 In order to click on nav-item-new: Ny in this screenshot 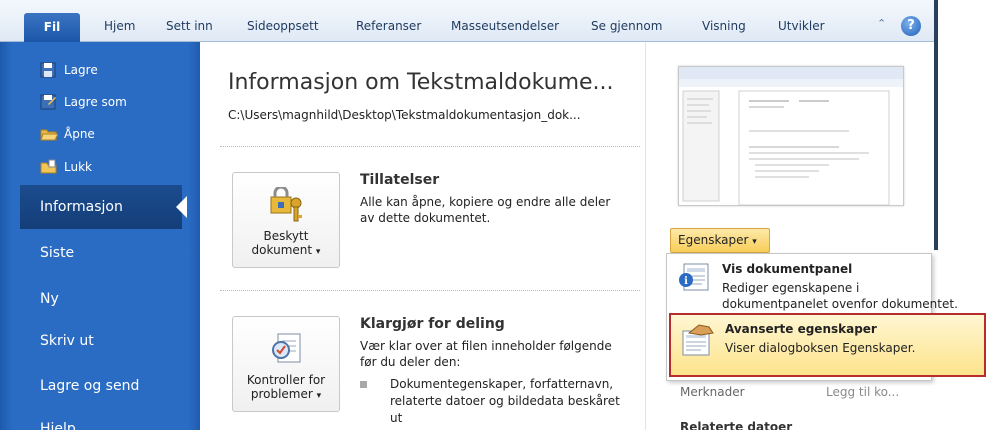, I will do `click(49, 299)`.